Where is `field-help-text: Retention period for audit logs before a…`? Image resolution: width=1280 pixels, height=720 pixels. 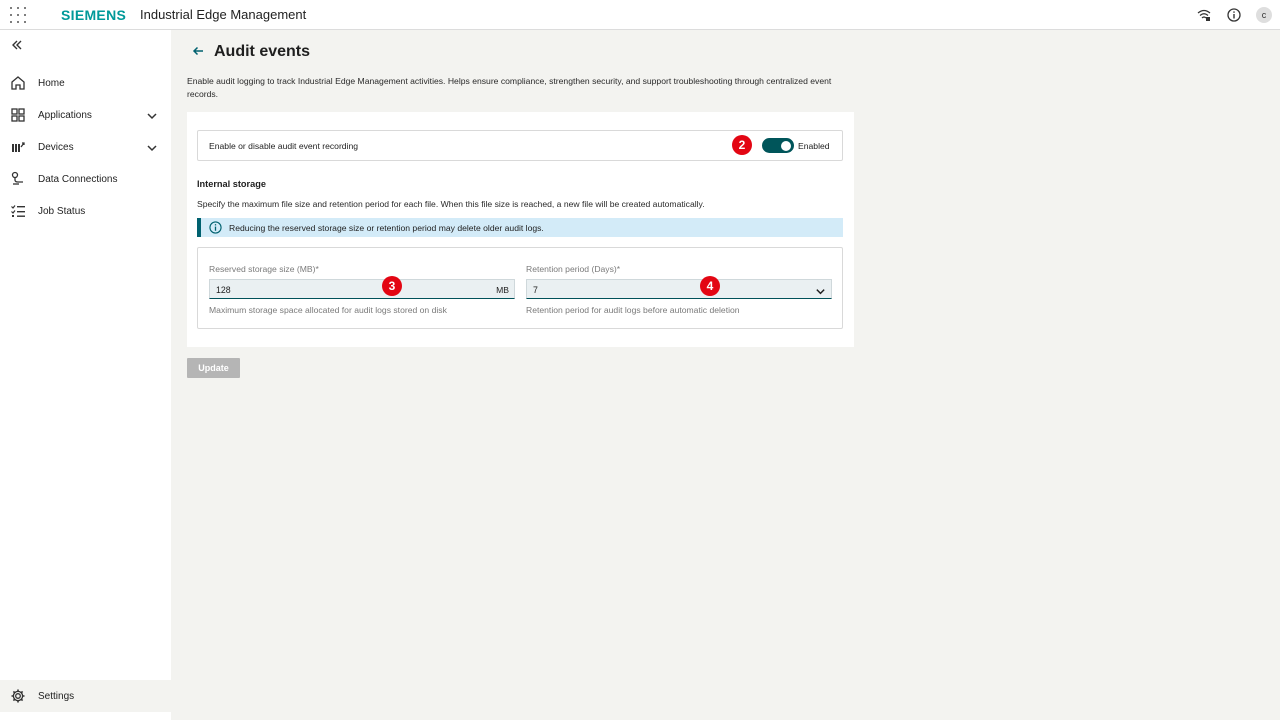
field-help-text: Retention period for audit logs before a… is located at coordinates (633, 310).